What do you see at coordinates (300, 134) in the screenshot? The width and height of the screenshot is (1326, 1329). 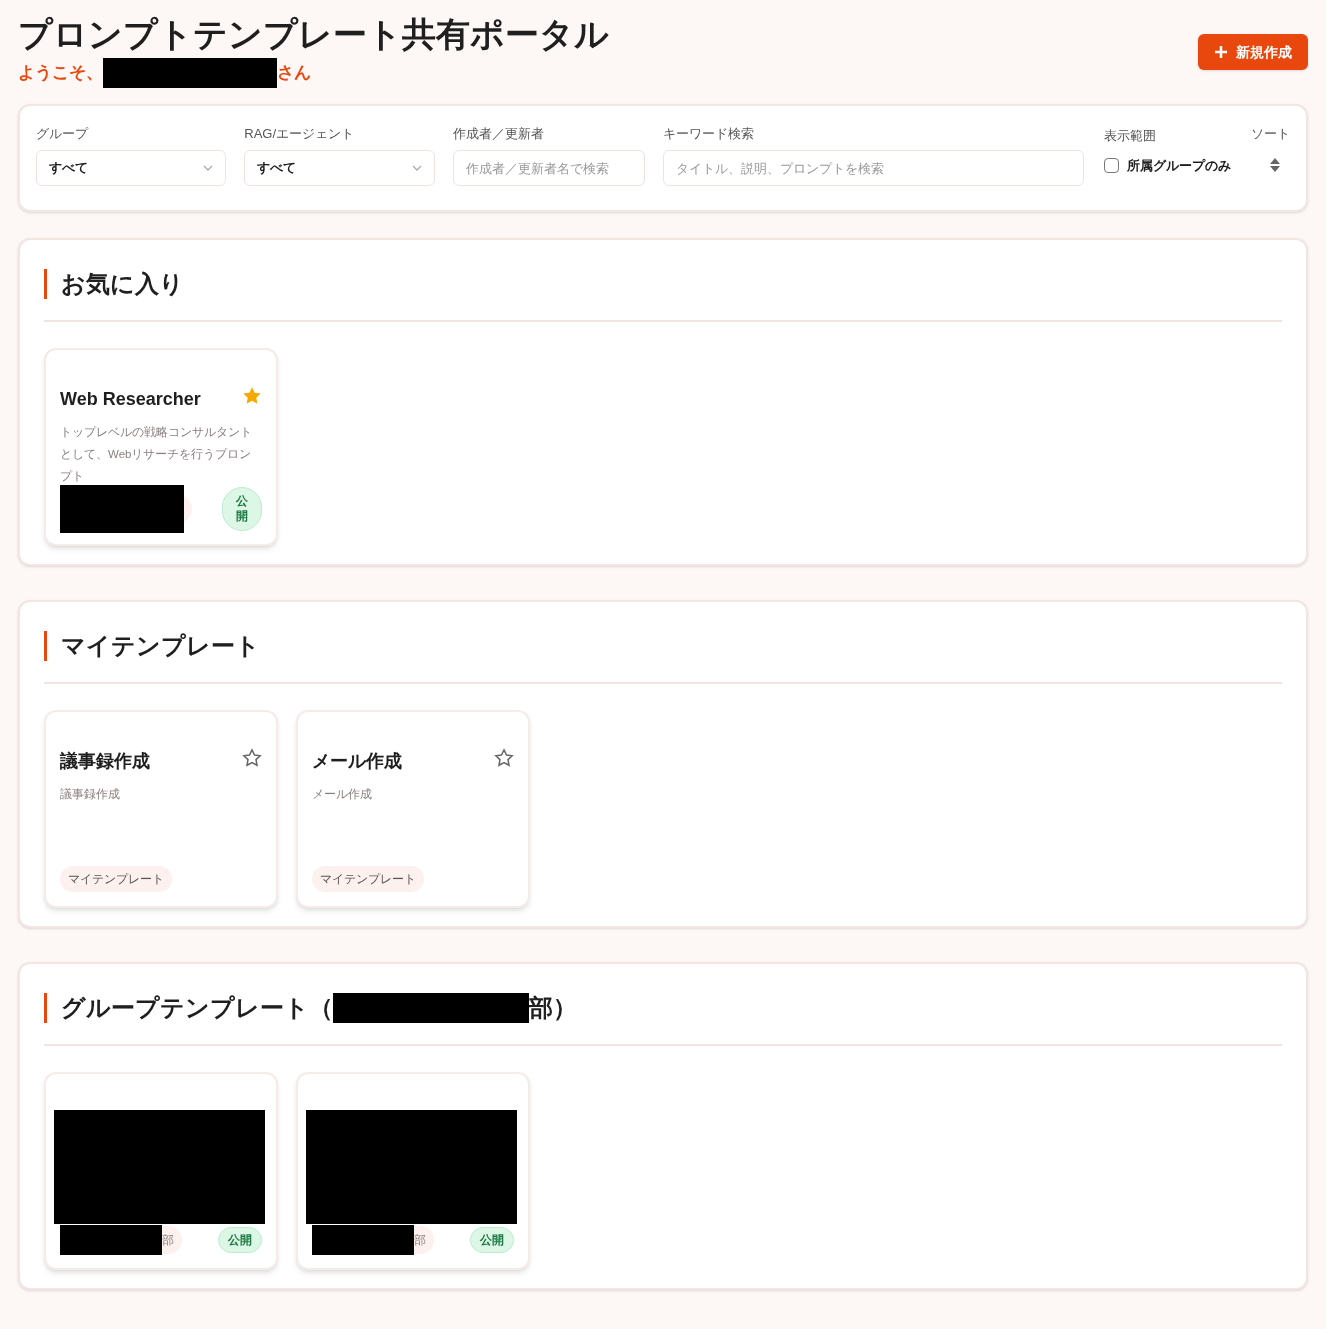 I see `field-label: RAG/エージェント` at bounding box center [300, 134].